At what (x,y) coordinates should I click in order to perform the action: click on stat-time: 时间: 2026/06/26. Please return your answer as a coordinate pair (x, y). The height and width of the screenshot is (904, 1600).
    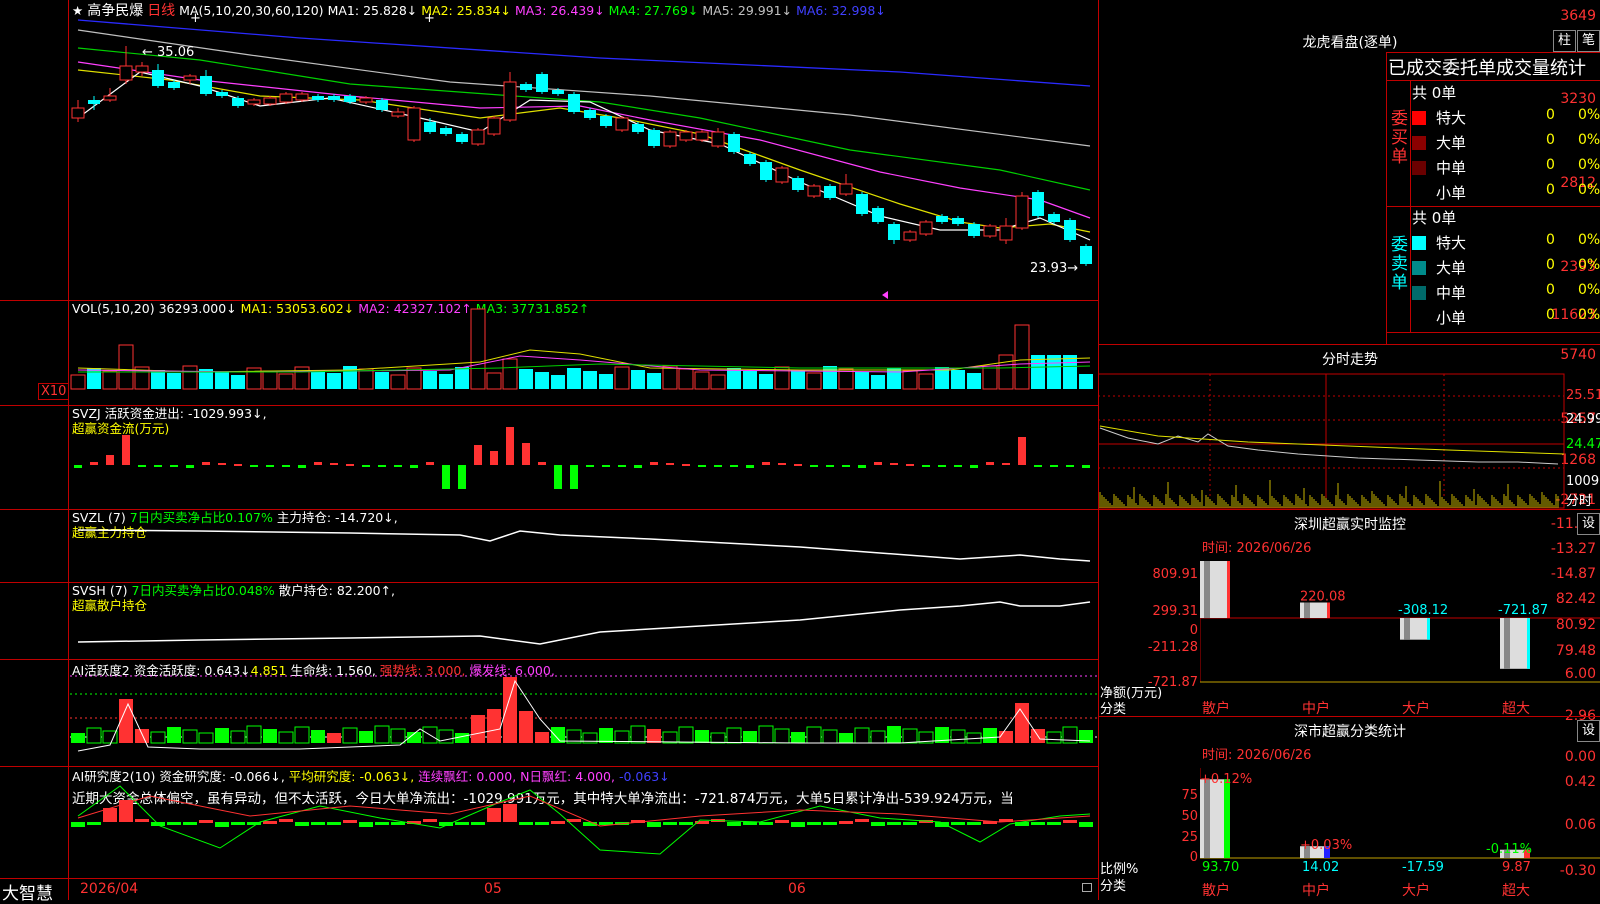
    Looking at the image, I should click on (1257, 755).